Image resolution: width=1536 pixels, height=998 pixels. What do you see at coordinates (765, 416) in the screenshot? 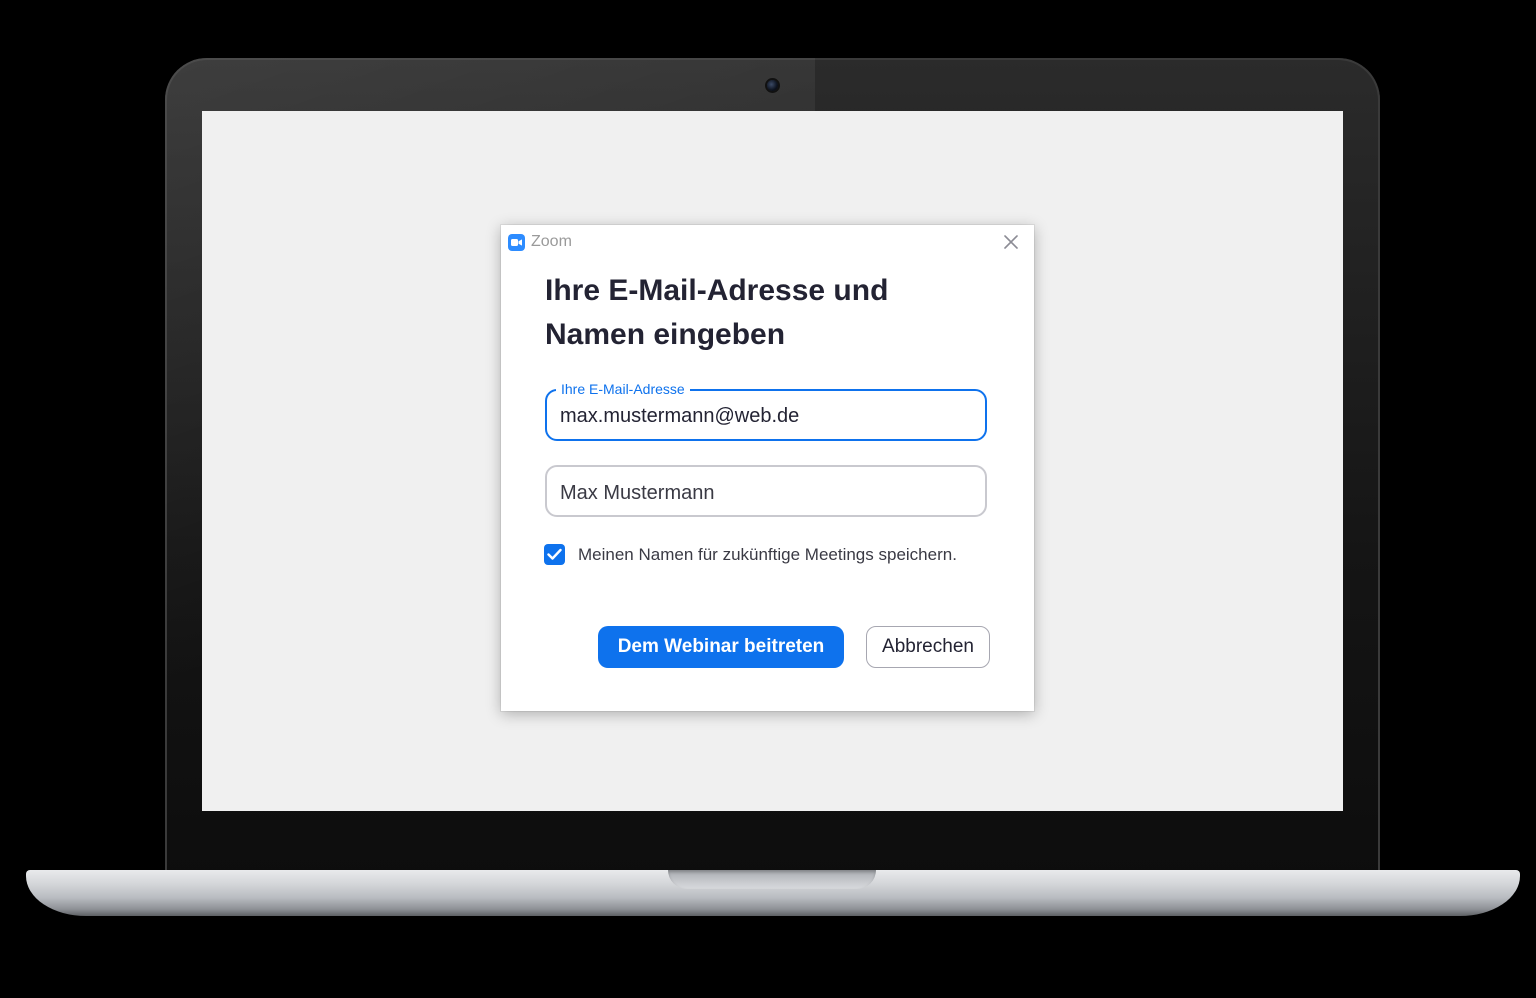
I see `email-input` at bounding box center [765, 416].